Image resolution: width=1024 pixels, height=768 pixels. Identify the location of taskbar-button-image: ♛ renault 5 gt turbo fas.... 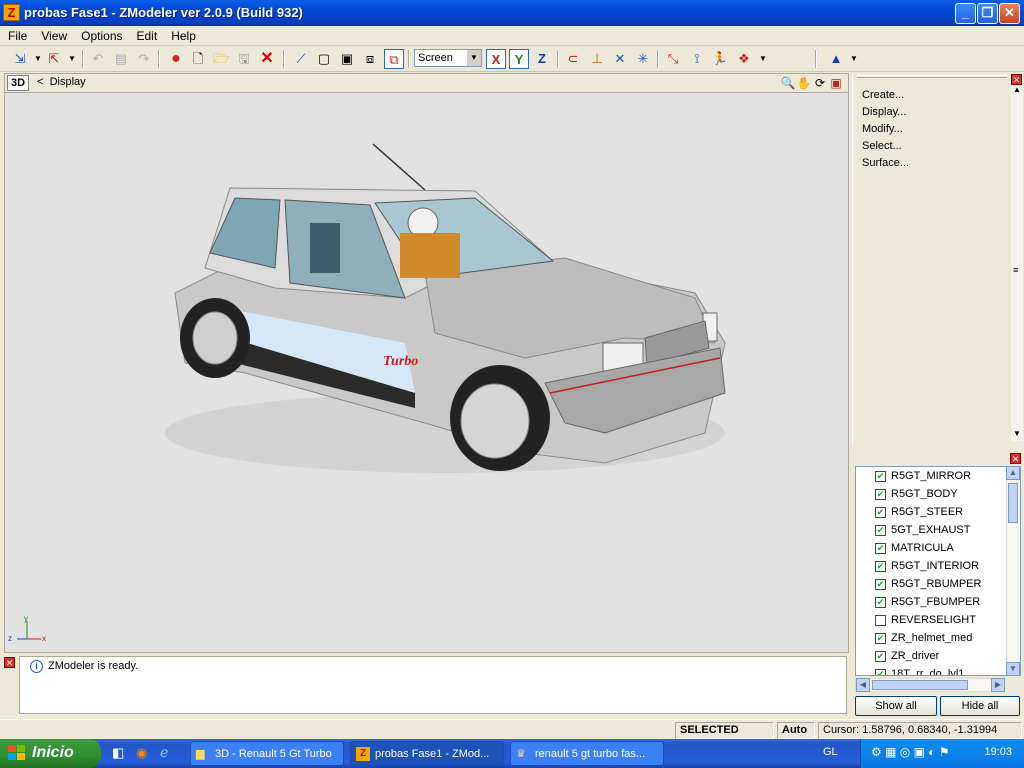
(587, 753).